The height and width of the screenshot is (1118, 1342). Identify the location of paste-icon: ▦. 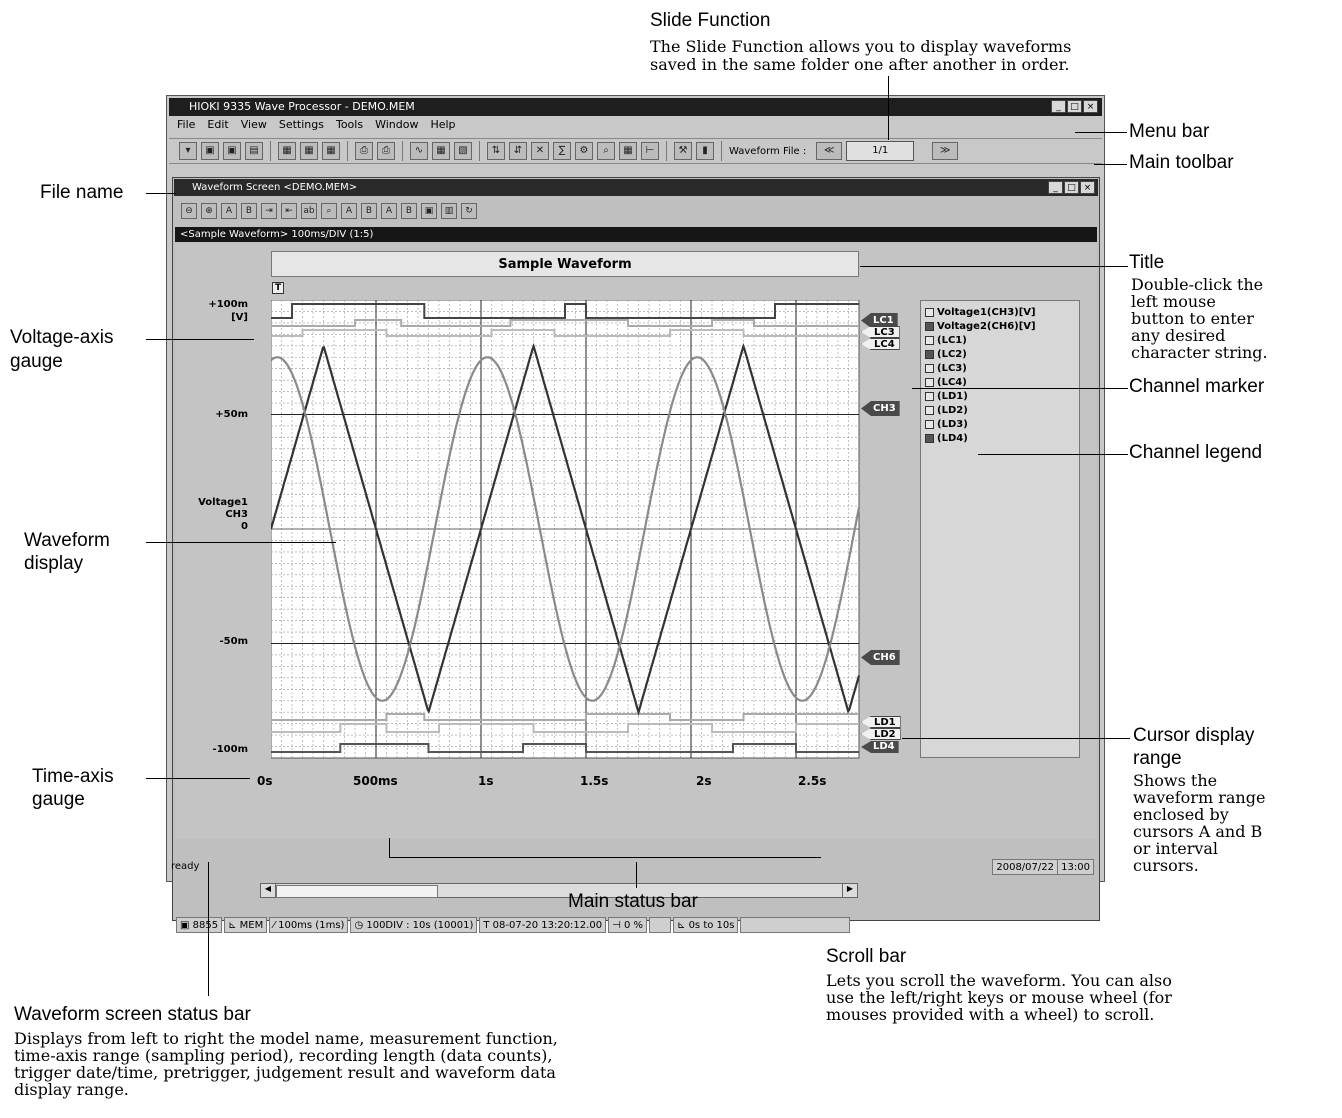
(331, 151).